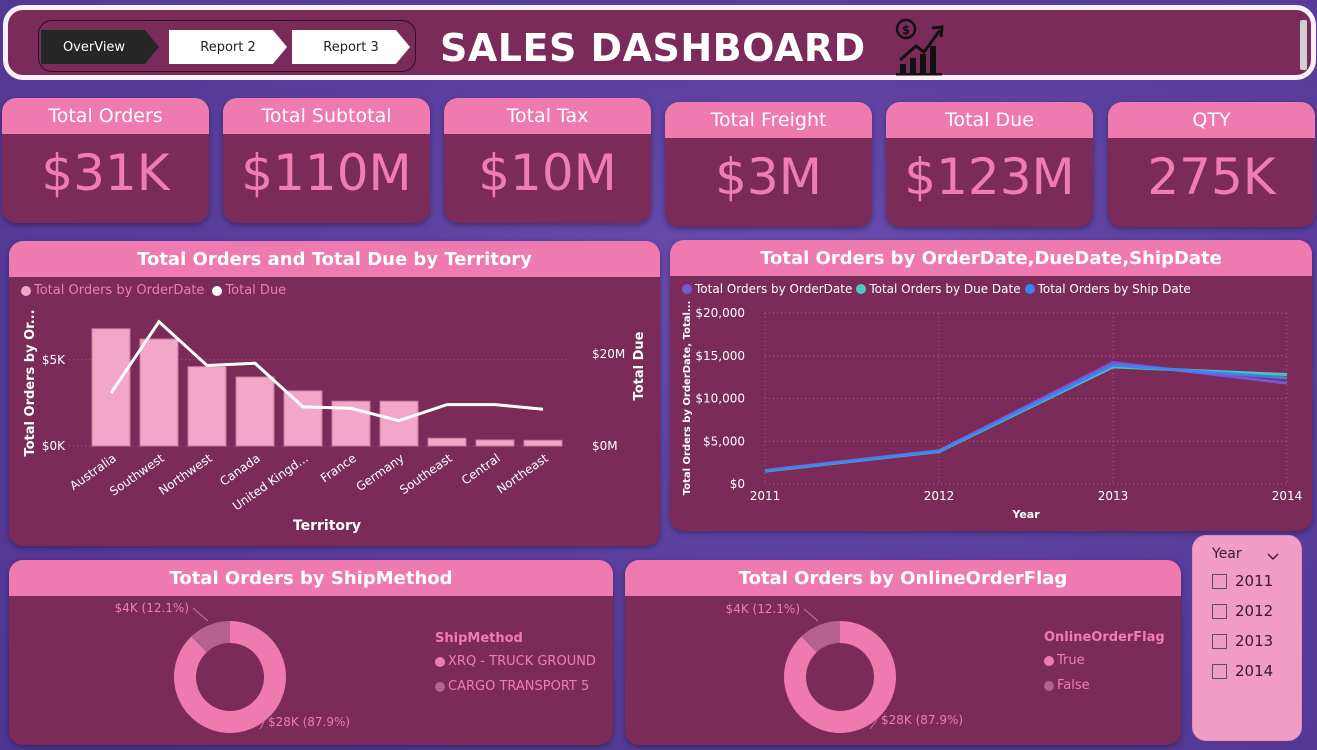  Describe the element at coordinates (326, 116) in the screenshot. I see `kpi-label: Total Subtotal` at that location.